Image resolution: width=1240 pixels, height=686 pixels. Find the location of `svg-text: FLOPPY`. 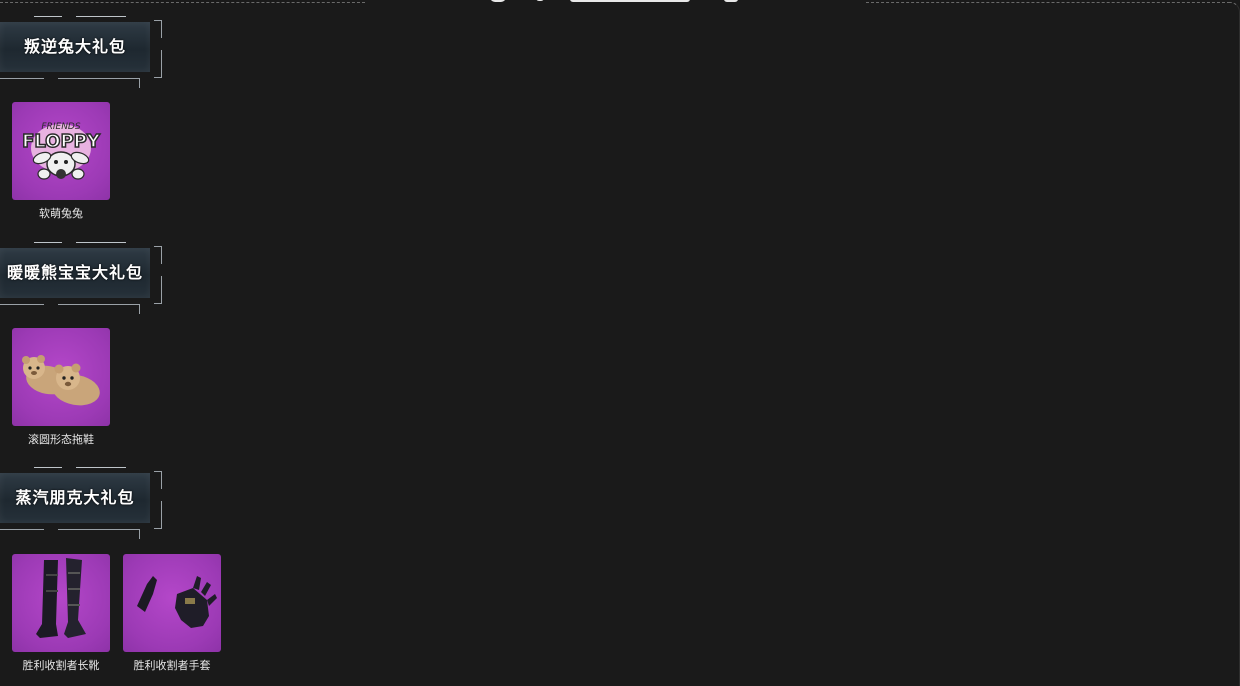

svg-text: FLOPPY is located at coordinates (61, 141).